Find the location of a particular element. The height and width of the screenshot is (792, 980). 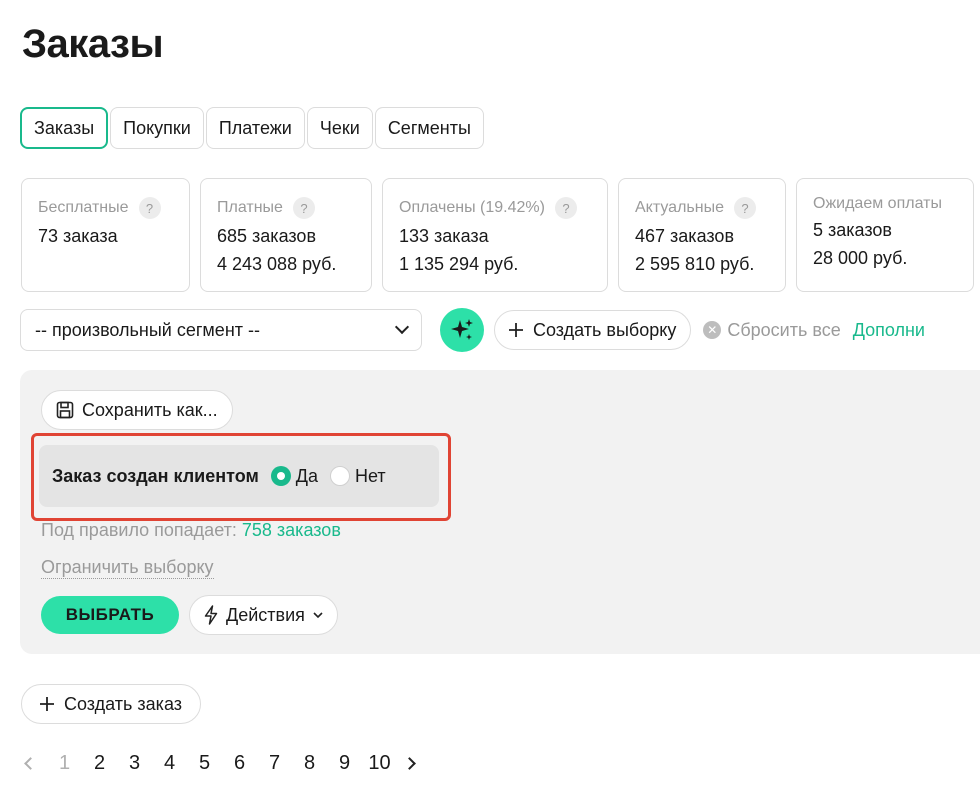

ai-magic-button is located at coordinates (462, 330).